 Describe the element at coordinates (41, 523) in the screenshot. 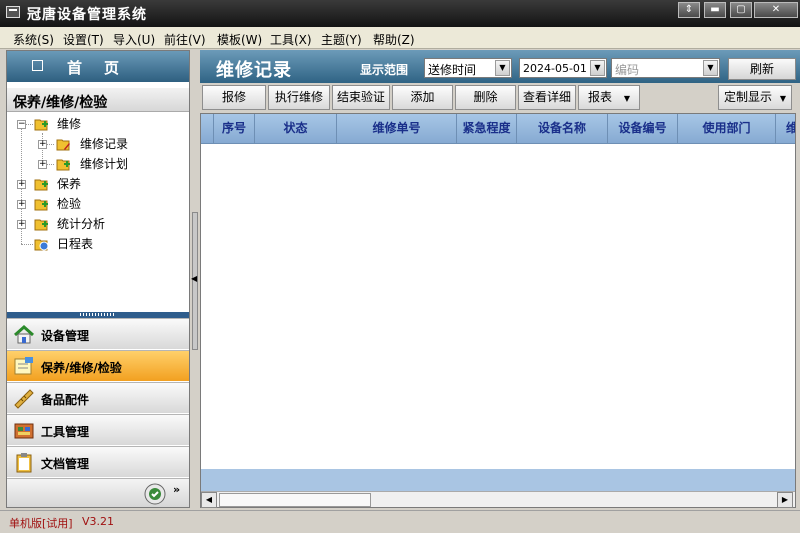

I see `edition-label: 单机版[试用]` at that location.